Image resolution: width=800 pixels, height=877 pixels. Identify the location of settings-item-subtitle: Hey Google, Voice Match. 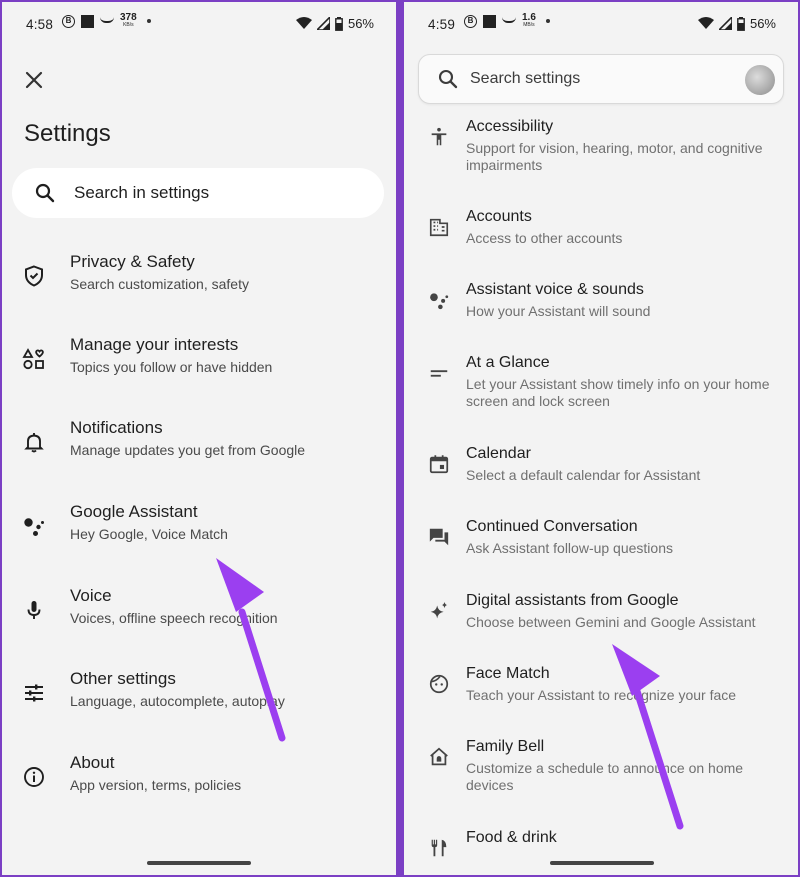
(149, 534).